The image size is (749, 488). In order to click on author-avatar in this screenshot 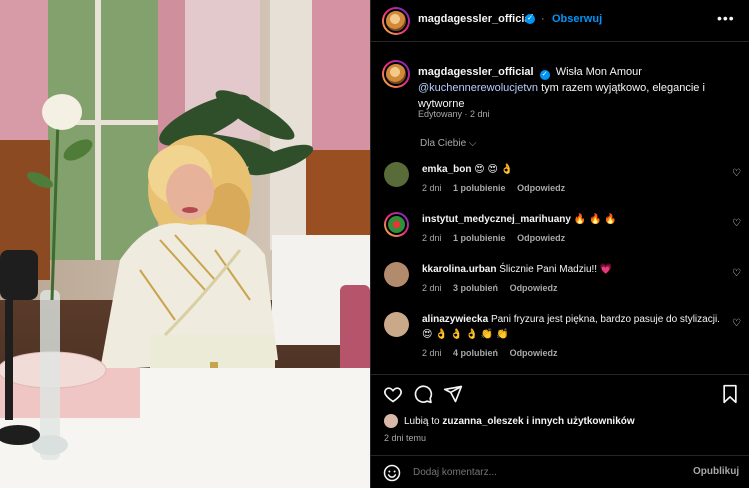, I will do `click(396, 21)`.